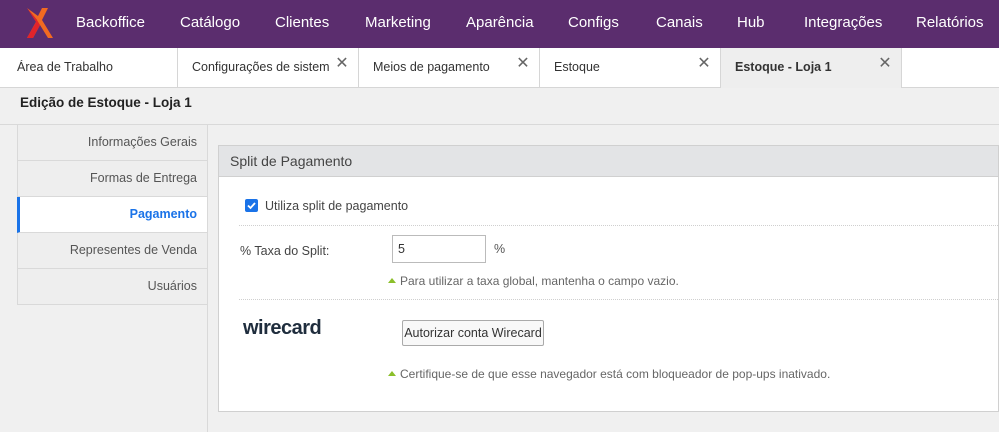 The width and height of the screenshot is (999, 432). Describe the element at coordinates (630, 67) in the screenshot. I see `tab-estoque: Estoque ✕` at that location.